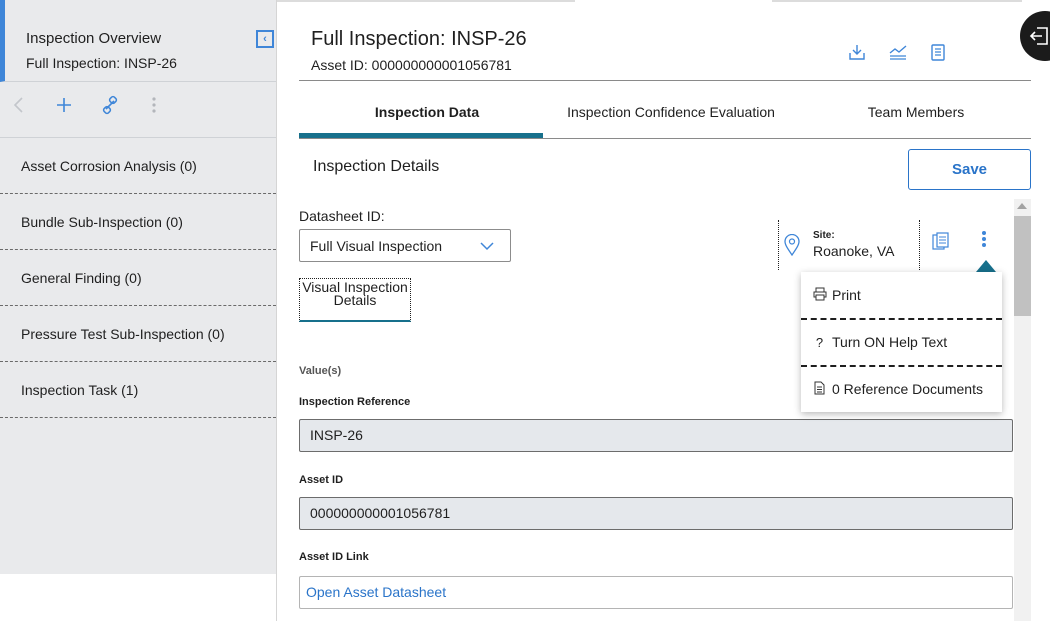  Describe the element at coordinates (19, 107) in the screenshot. I see `back-icon` at that location.